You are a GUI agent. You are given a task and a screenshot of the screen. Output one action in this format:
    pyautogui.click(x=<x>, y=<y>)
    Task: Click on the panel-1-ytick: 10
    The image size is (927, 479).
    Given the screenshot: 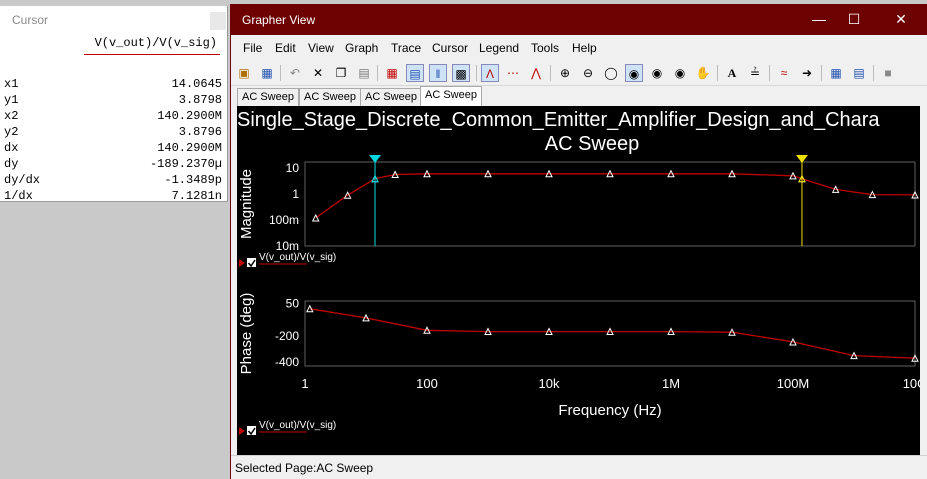 What is the action you would take?
    pyautogui.click(x=293, y=168)
    